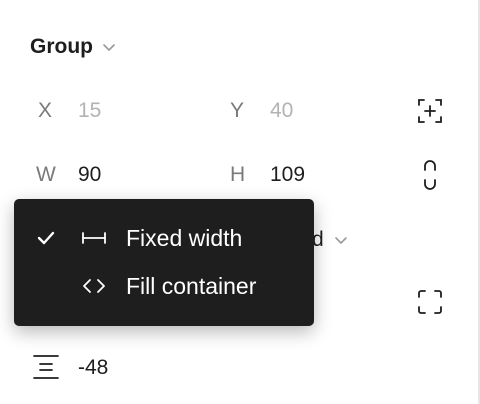 The height and width of the screenshot is (404, 480). I want to click on fill-container-icon, so click(94, 286).